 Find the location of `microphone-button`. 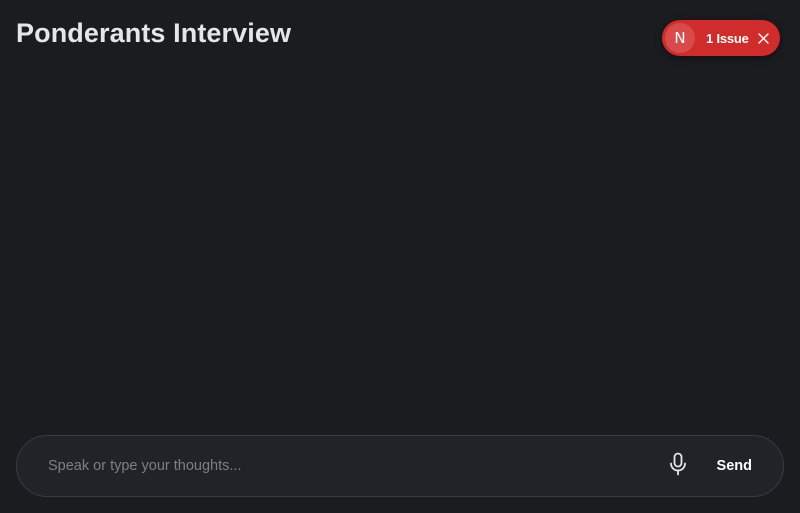

microphone-button is located at coordinates (678, 466).